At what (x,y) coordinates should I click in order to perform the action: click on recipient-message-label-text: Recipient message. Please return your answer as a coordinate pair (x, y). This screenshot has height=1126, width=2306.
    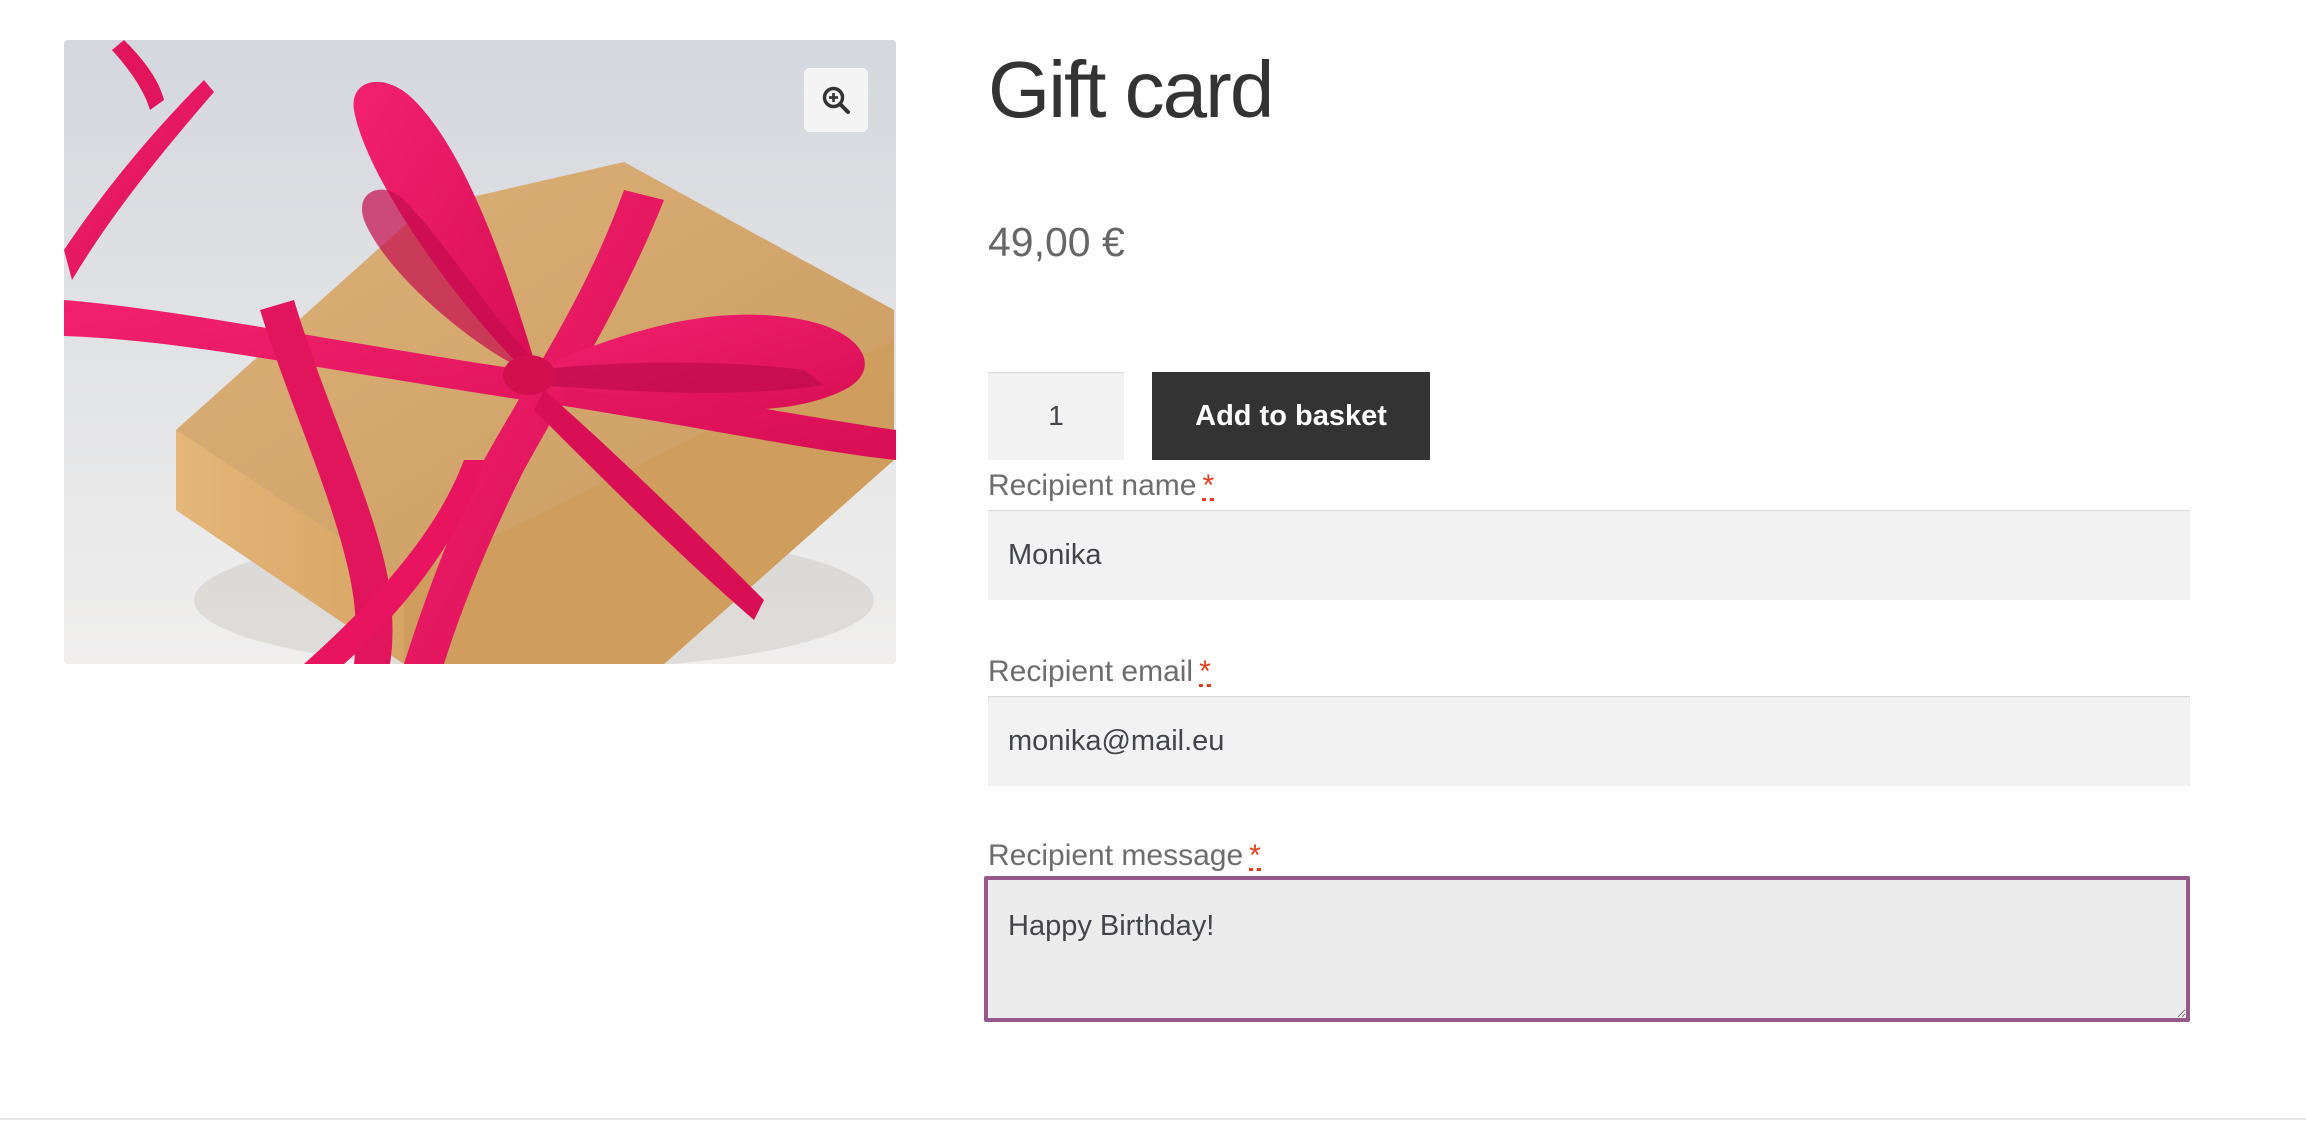
    Looking at the image, I should click on (1116, 855).